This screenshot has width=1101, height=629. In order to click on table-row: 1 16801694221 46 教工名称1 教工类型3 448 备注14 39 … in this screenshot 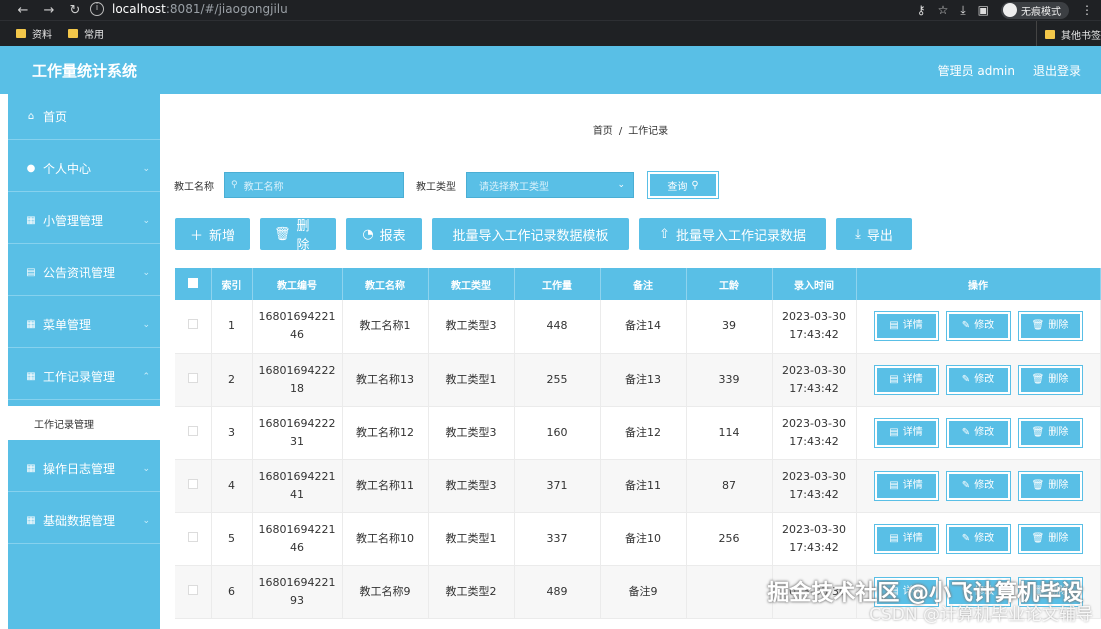, I will do `click(638, 327)`.